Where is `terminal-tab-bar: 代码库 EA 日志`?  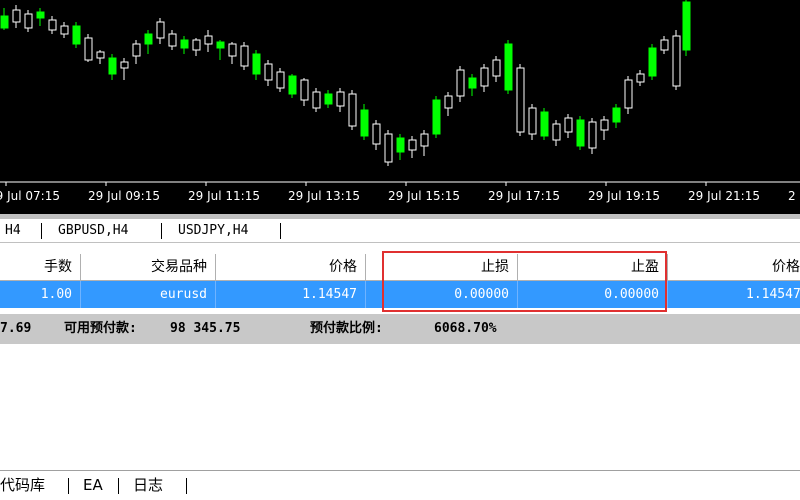 terminal-tab-bar: 代码库 EA 日志 is located at coordinates (400, 485).